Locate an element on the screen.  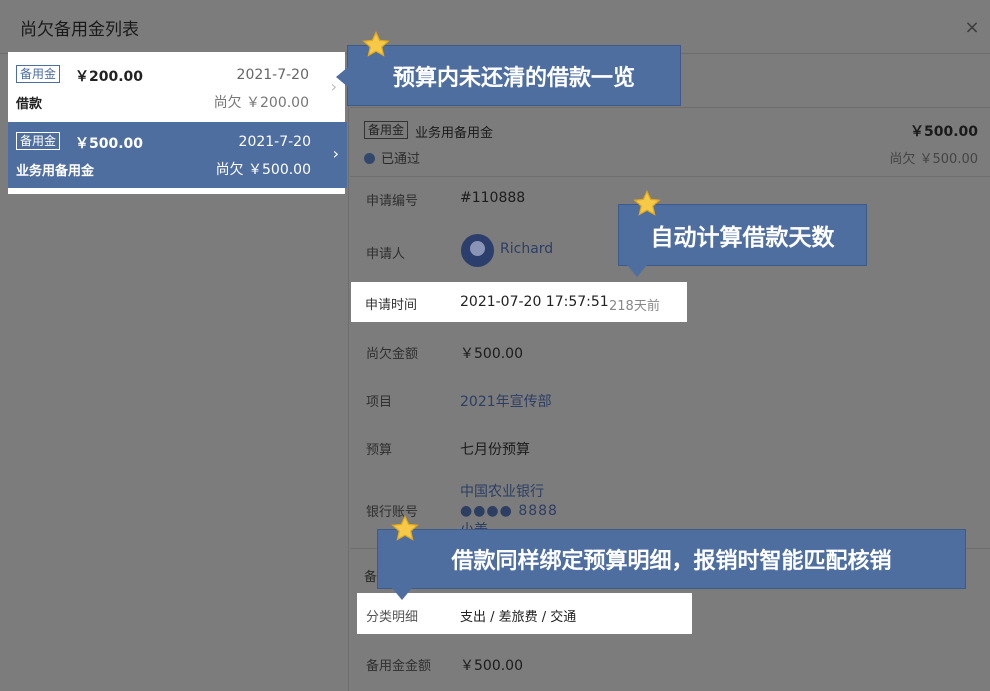
list-item-owe: 尚欠 ￥200.00 is located at coordinates (261, 103).